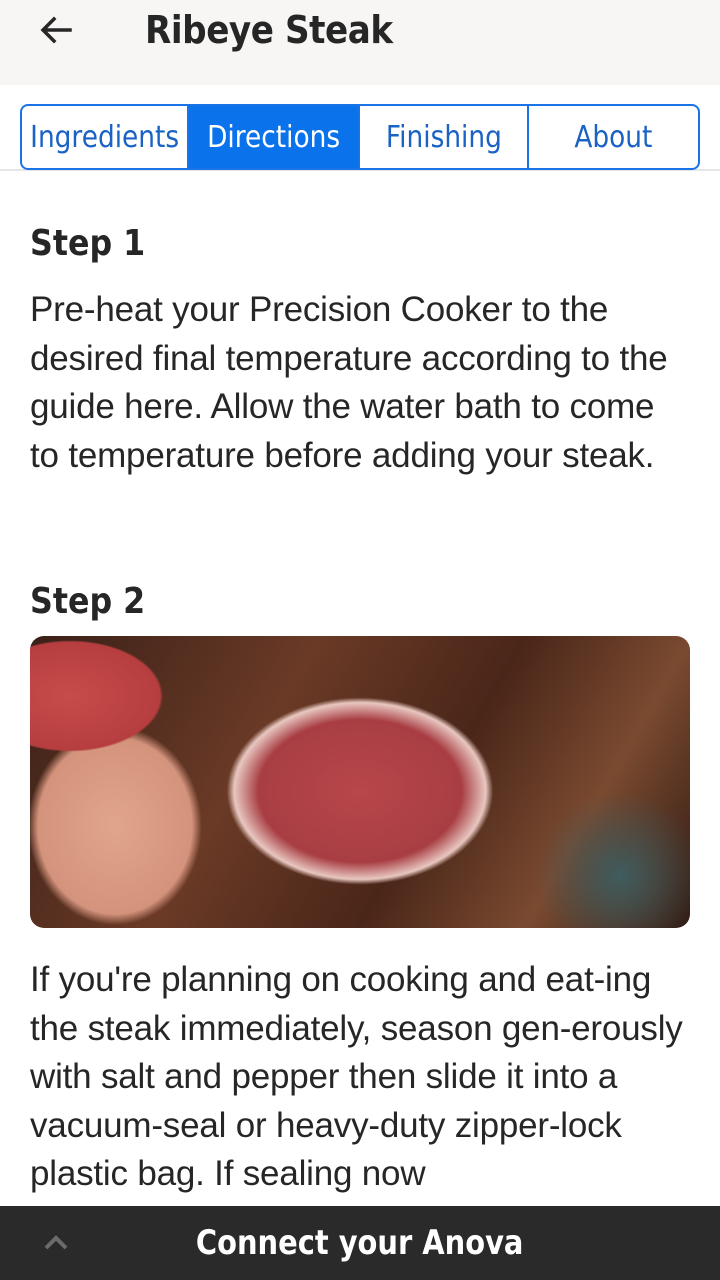  I want to click on tab-label: Ingredients, so click(104, 137).